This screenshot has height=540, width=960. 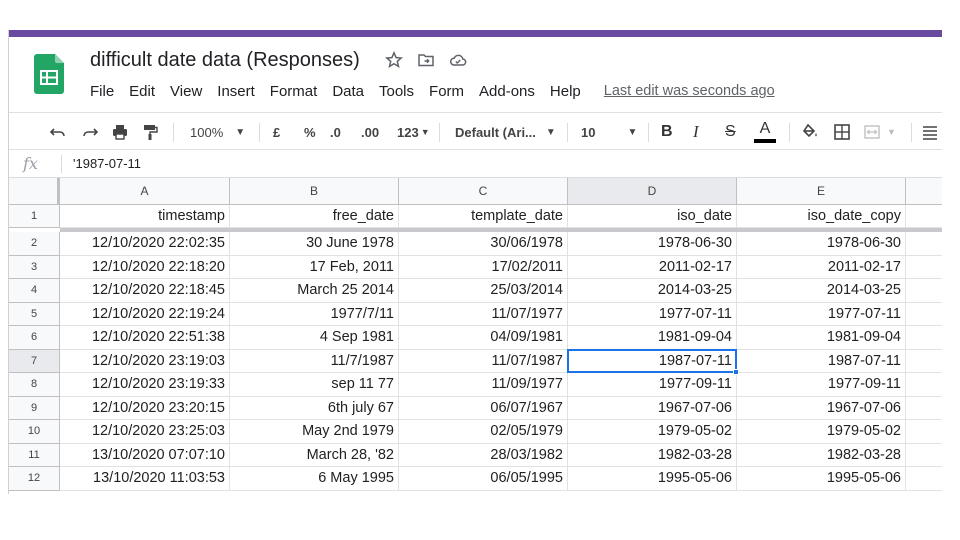 What do you see at coordinates (396, 91) in the screenshot?
I see `menu-tools: Tools` at bounding box center [396, 91].